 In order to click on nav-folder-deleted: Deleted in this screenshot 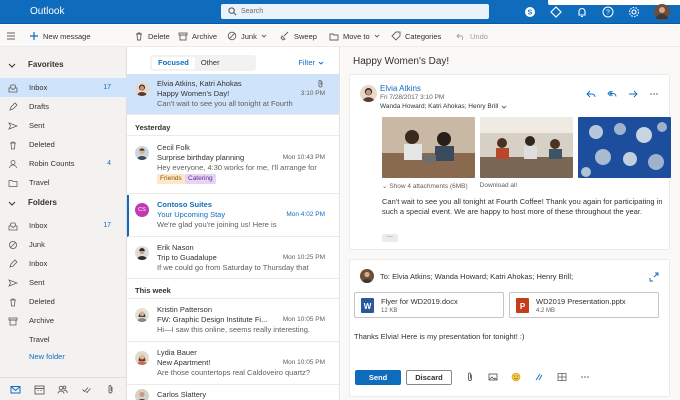, I will do `click(63, 301)`.